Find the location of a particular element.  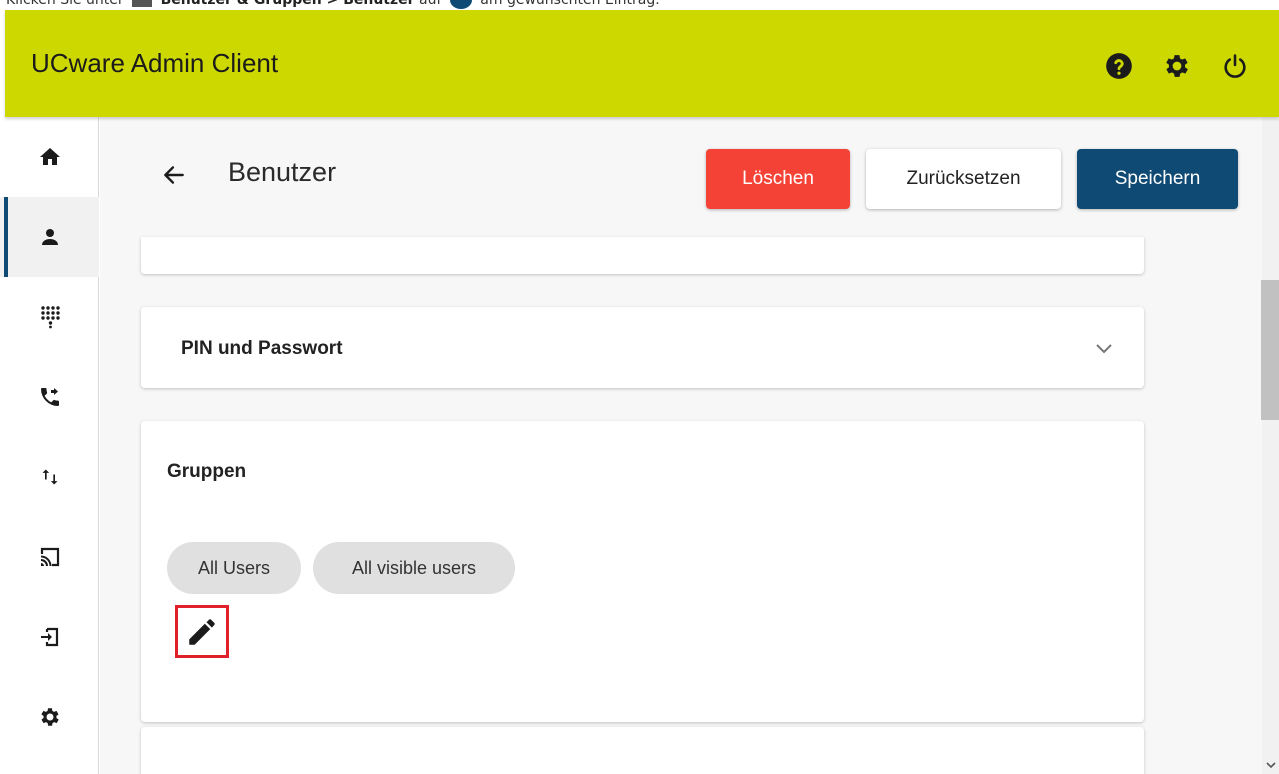

sidebar-item-login is located at coordinates (49, 637).